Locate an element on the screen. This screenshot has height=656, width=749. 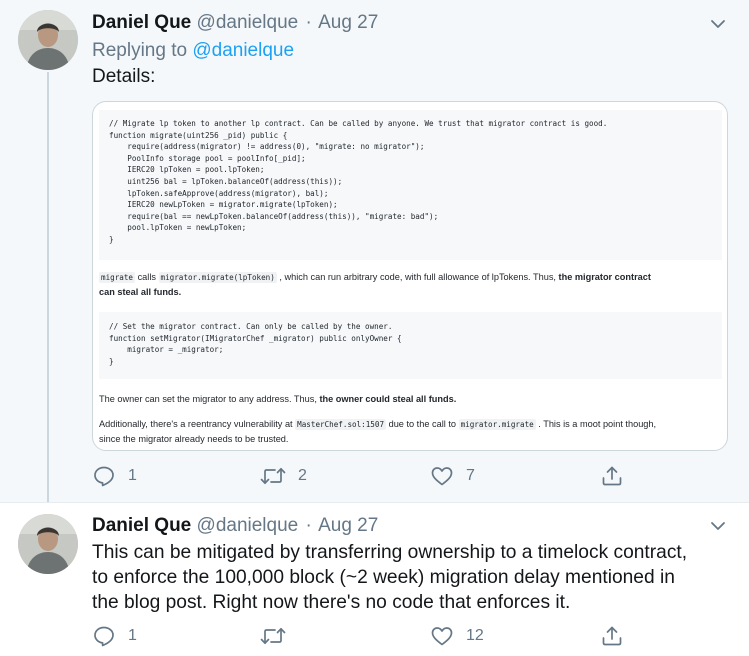
retweet-button is located at coordinates (279, 636).